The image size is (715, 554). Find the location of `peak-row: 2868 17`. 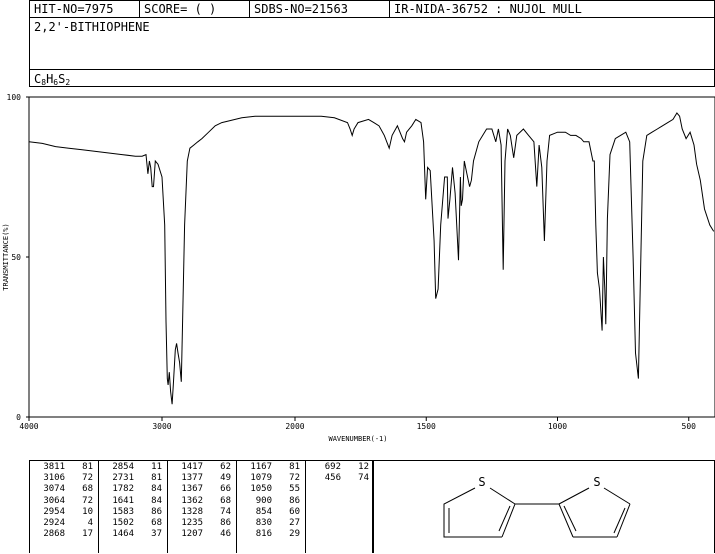

peak-row: 2868 17 is located at coordinates (62, 534).